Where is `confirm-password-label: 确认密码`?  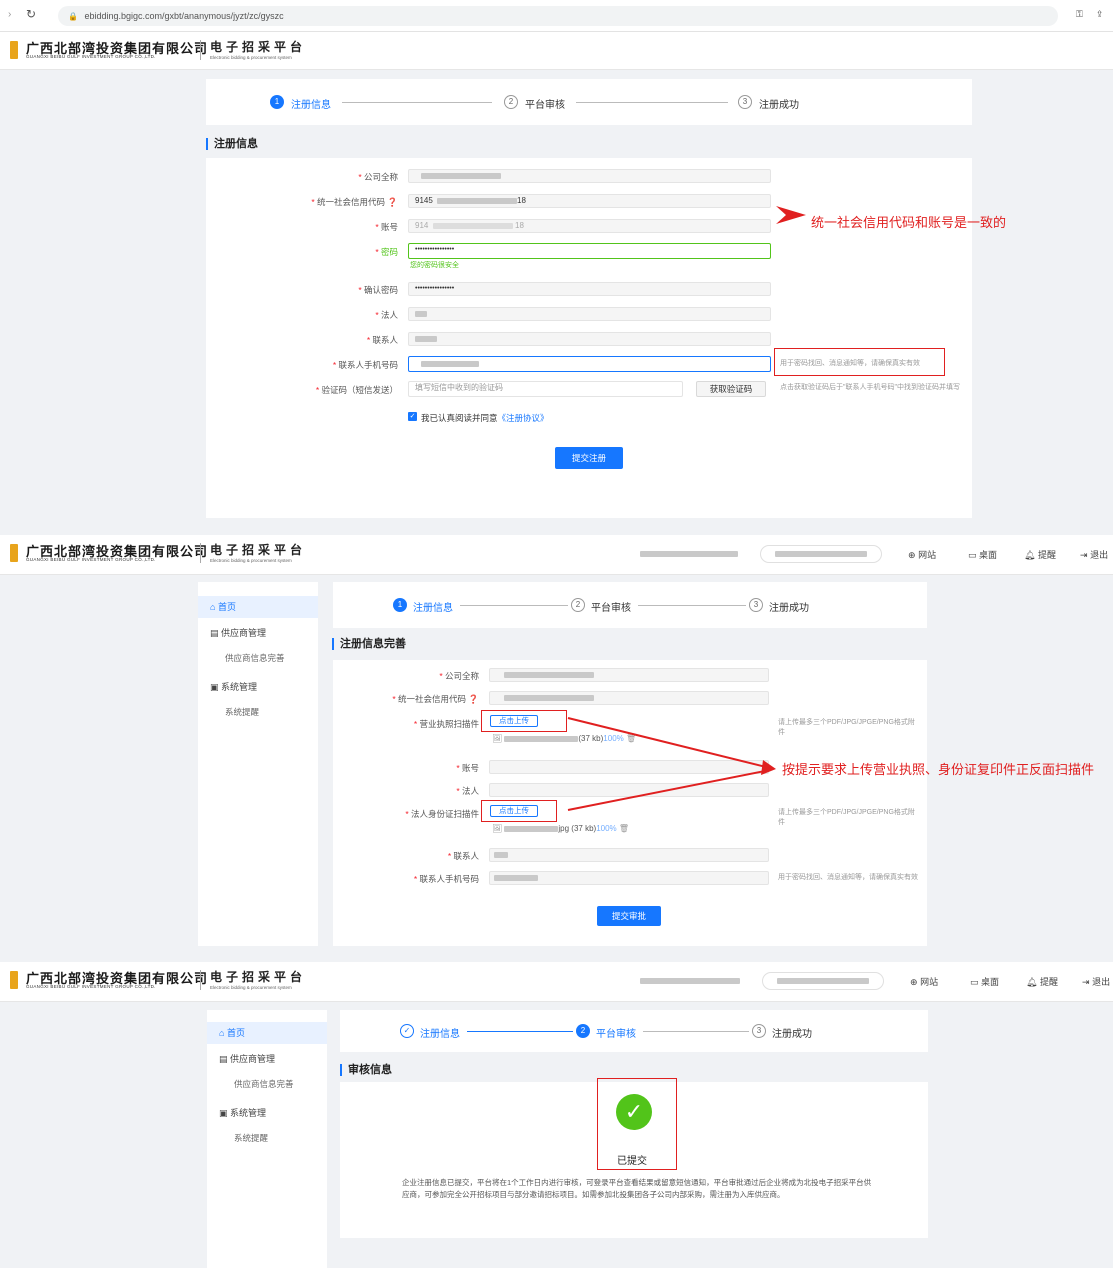
confirm-password-label: 确认密码 is located at coordinates (380, 290).